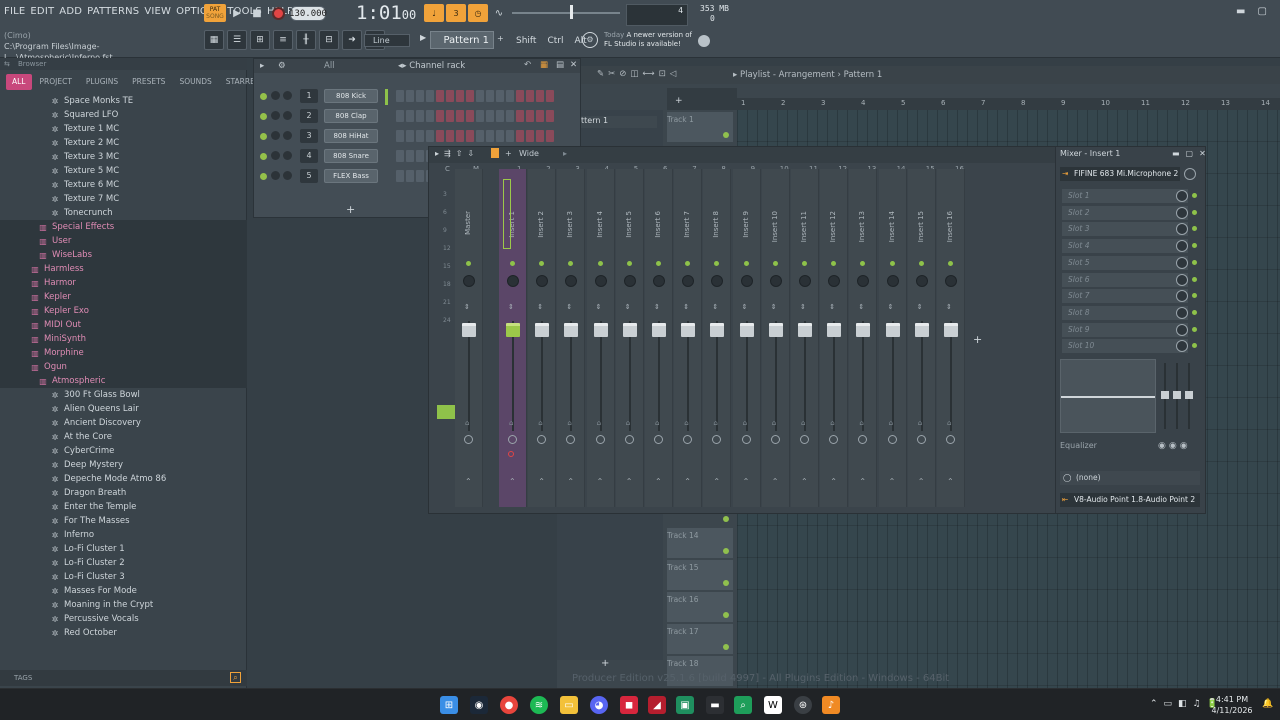 This screenshot has height=720, width=1280. What do you see at coordinates (544, 65) in the screenshot?
I see `channel-rack-grid-icon: ▦` at bounding box center [544, 65].